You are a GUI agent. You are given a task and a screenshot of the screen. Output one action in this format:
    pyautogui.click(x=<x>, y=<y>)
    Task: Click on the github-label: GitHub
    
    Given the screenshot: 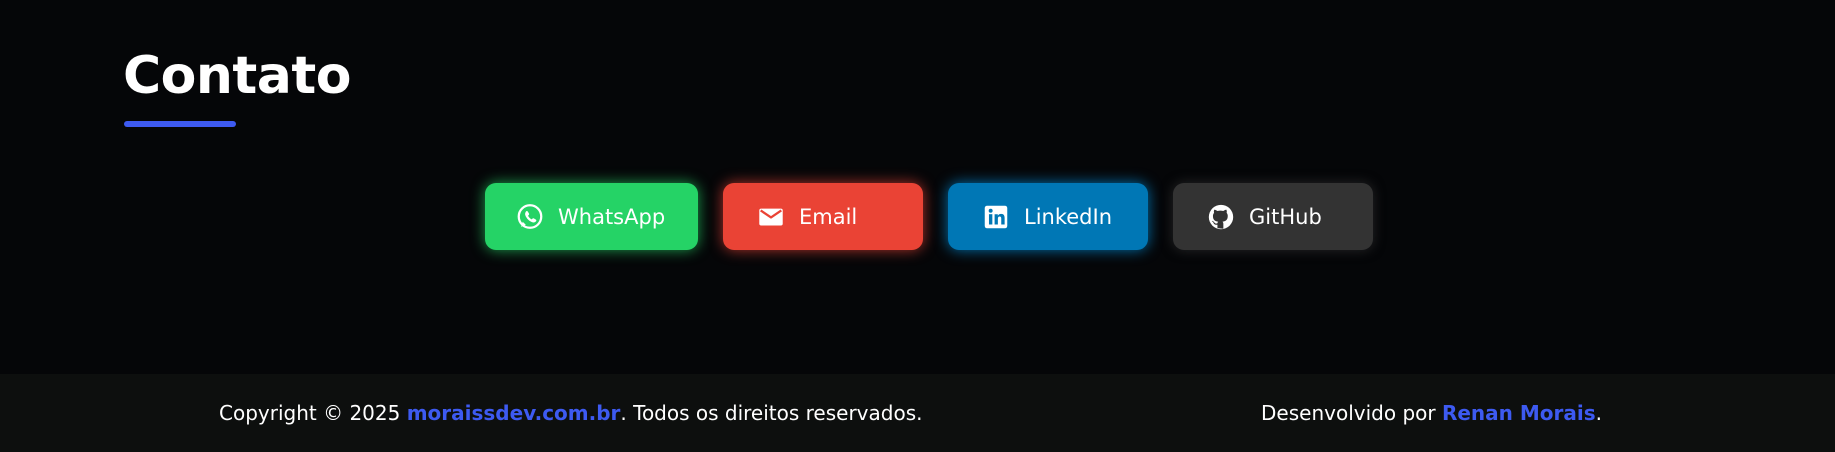 What is the action you would take?
    pyautogui.click(x=1285, y=216)
    